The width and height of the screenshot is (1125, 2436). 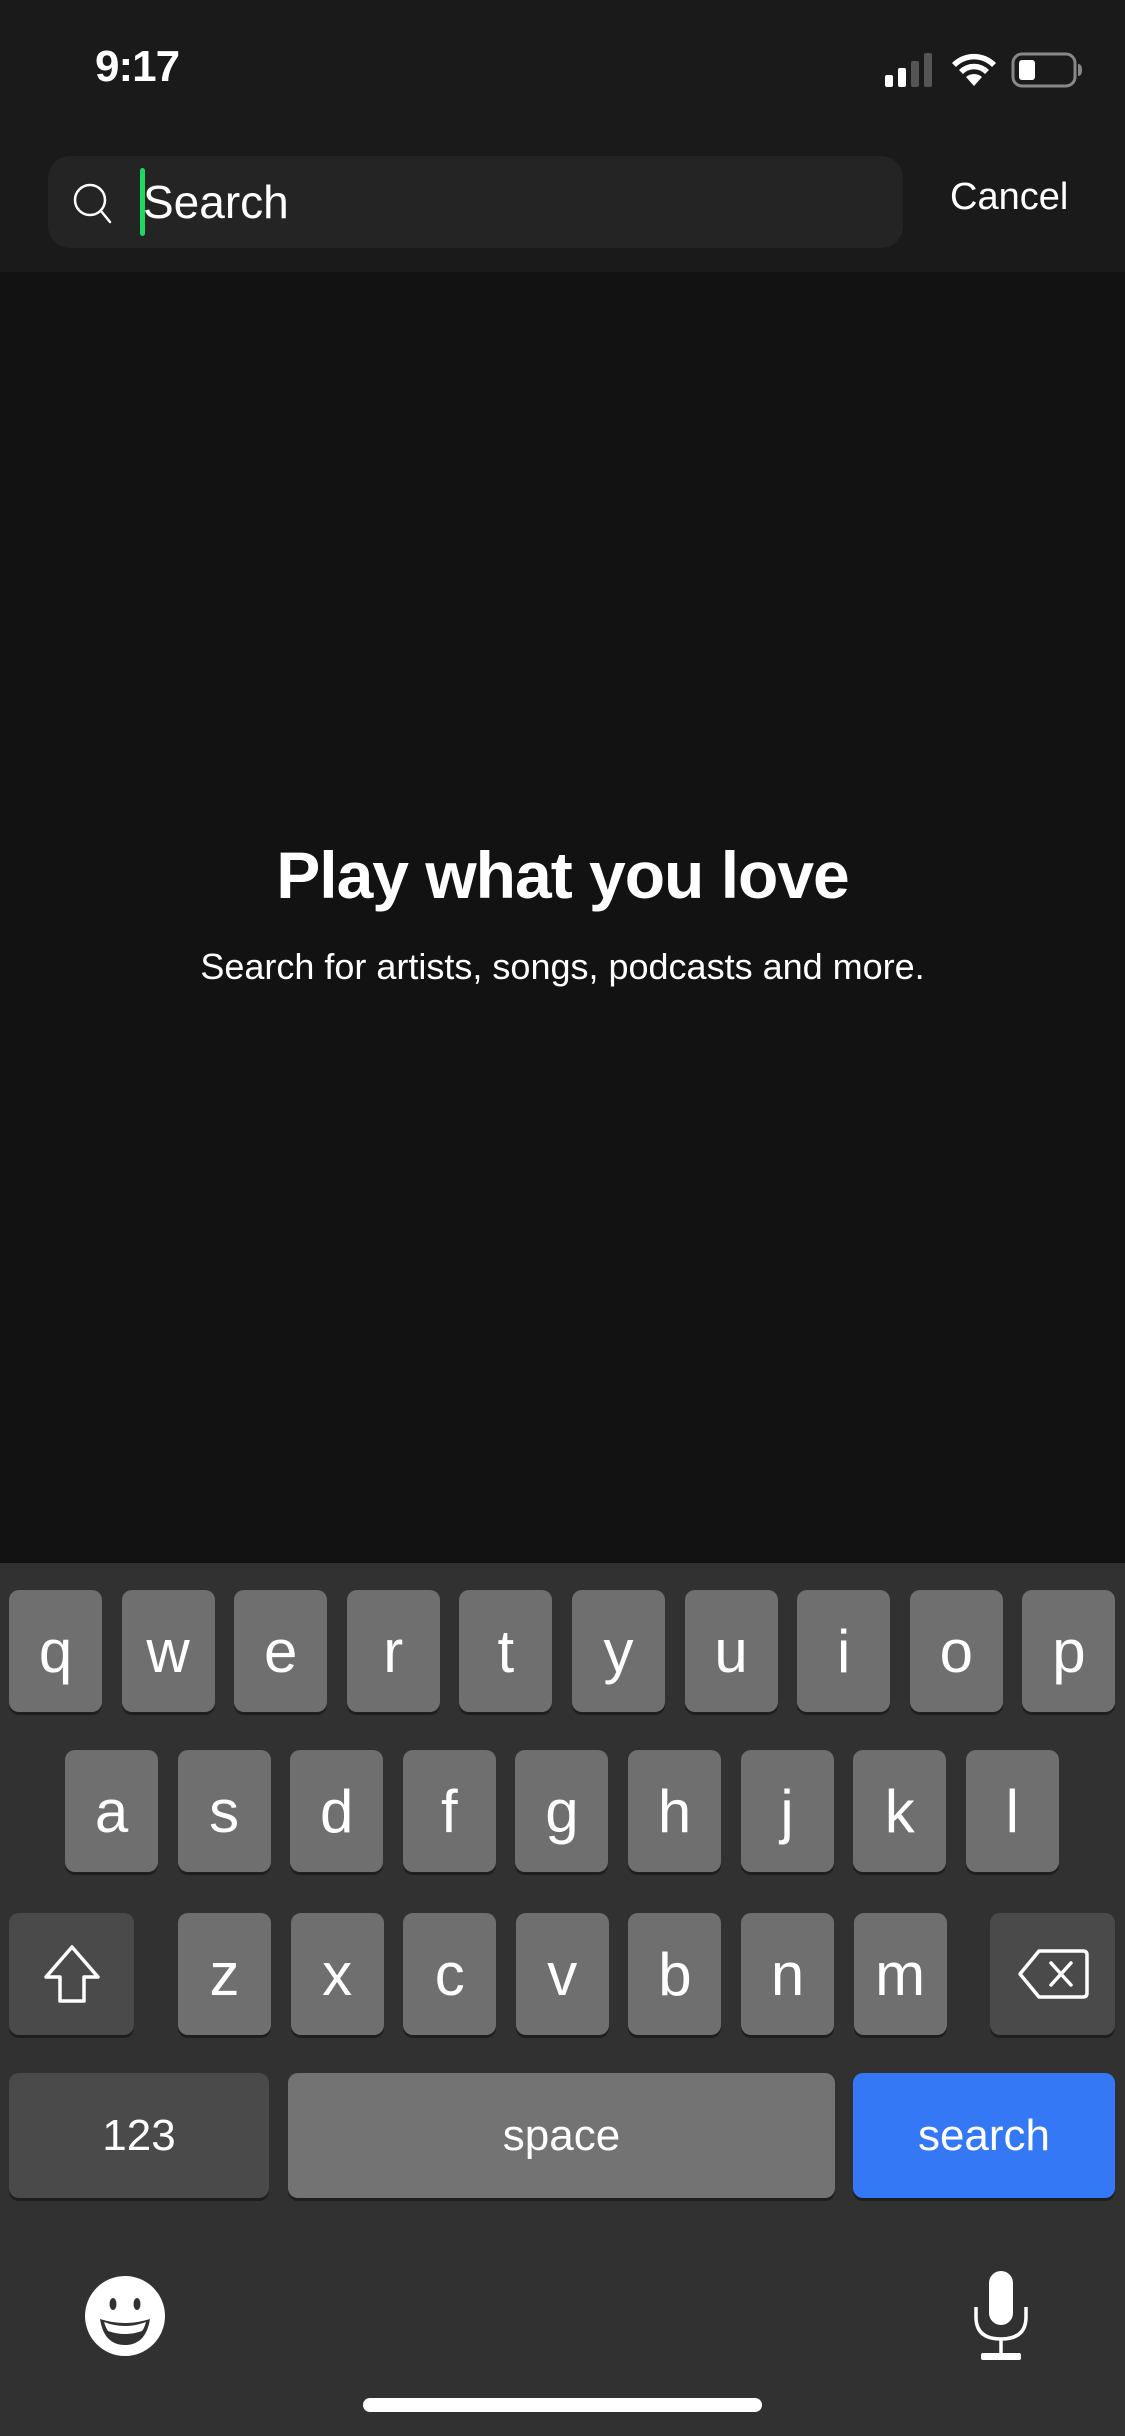 I want to click on space-key: space, so click(x=561, y=2135).